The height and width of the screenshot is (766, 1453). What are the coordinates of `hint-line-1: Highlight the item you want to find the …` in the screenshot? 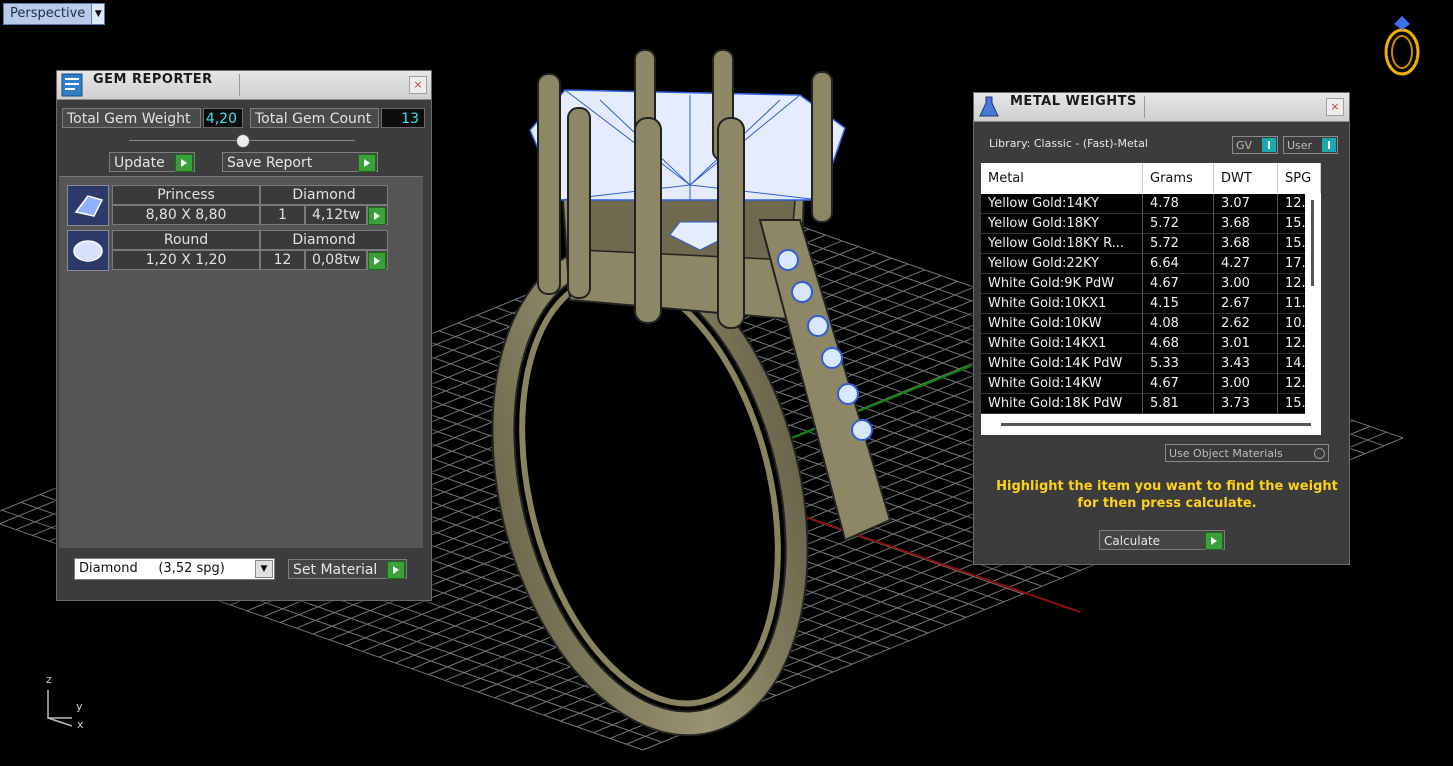 It's located at (1167, 486).